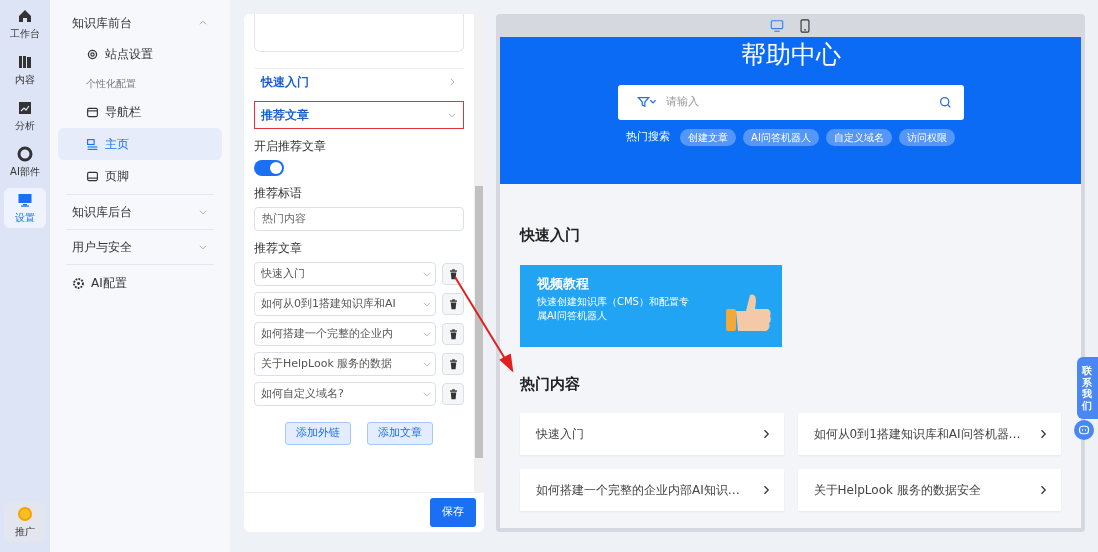  I want to click on rail-tab: 设置, so click(25, 208).